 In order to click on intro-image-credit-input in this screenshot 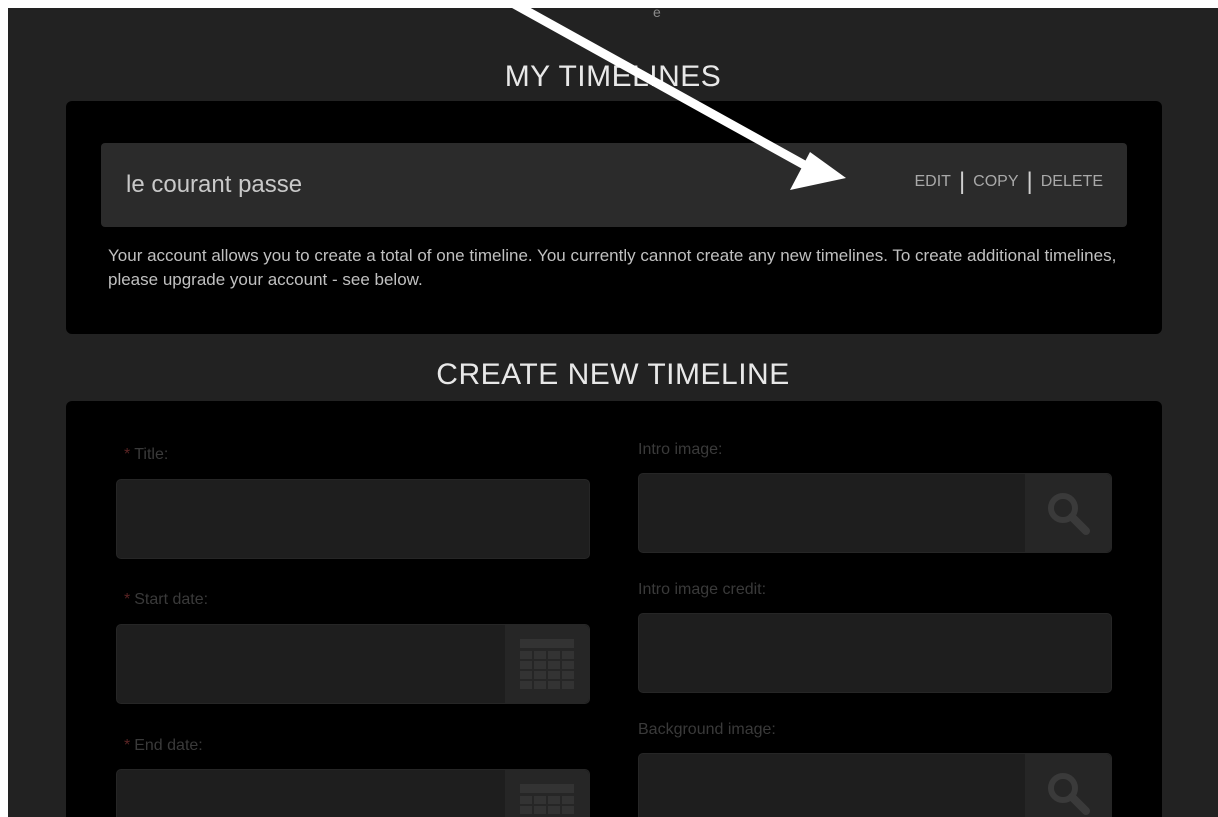, I will do `click(875, 653)`.